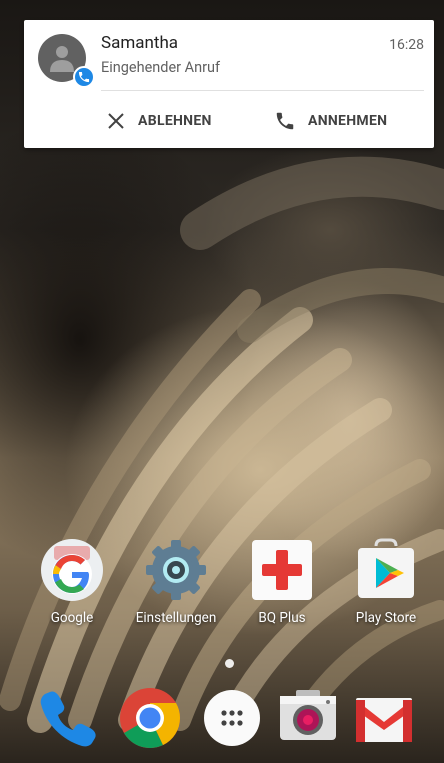 The height and width of the screenshot is (763, 444). Describe the element at coordinates (62, 59) in the screenshot. I see `person-icon` at that location.